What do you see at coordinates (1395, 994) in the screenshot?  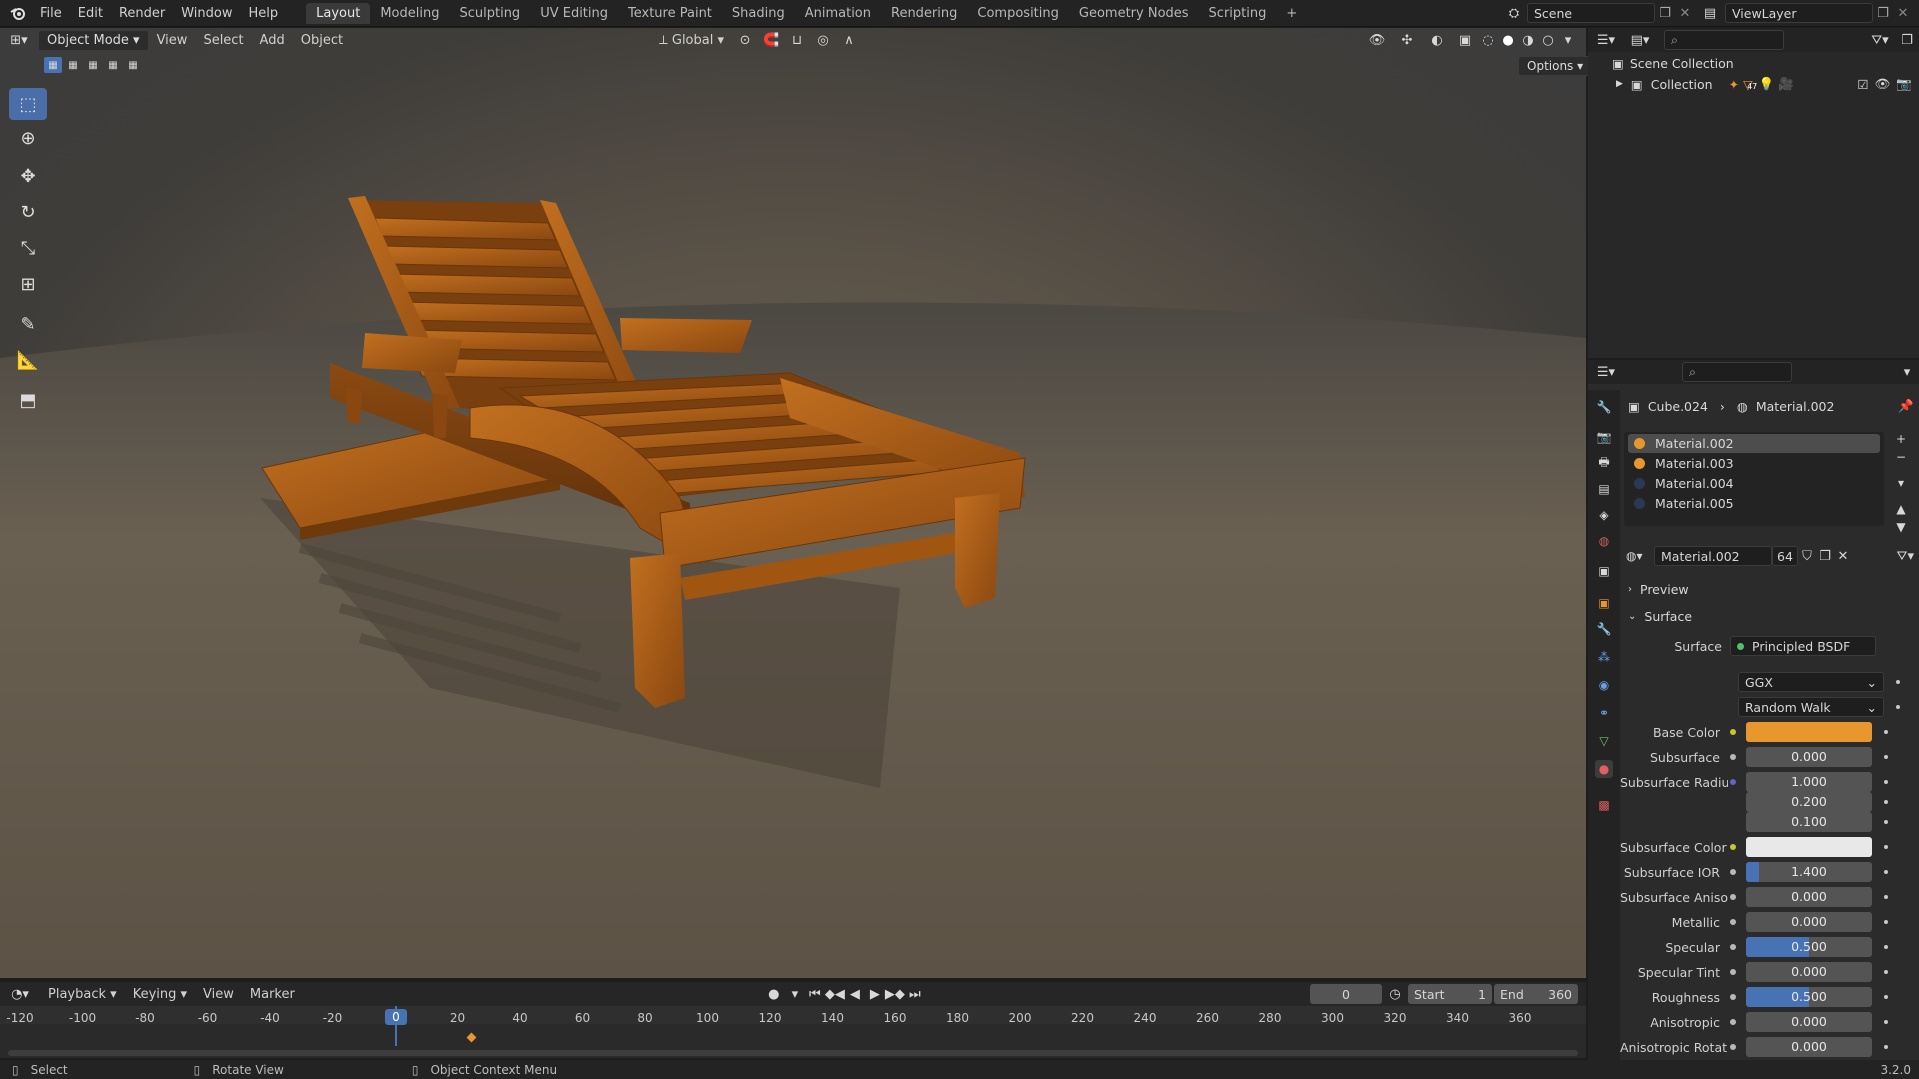 I see `clock-icon: ◷` at bounding box center [1395, 994].